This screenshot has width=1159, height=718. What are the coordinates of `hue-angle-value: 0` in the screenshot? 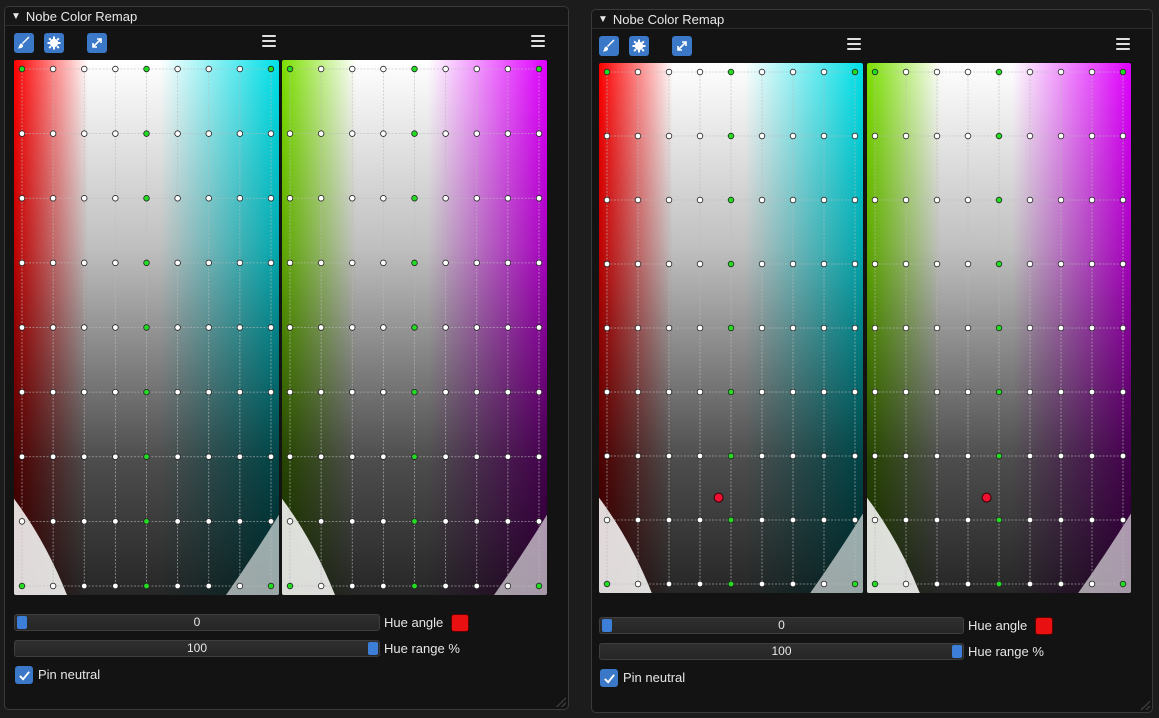 It's located at (197, 622).